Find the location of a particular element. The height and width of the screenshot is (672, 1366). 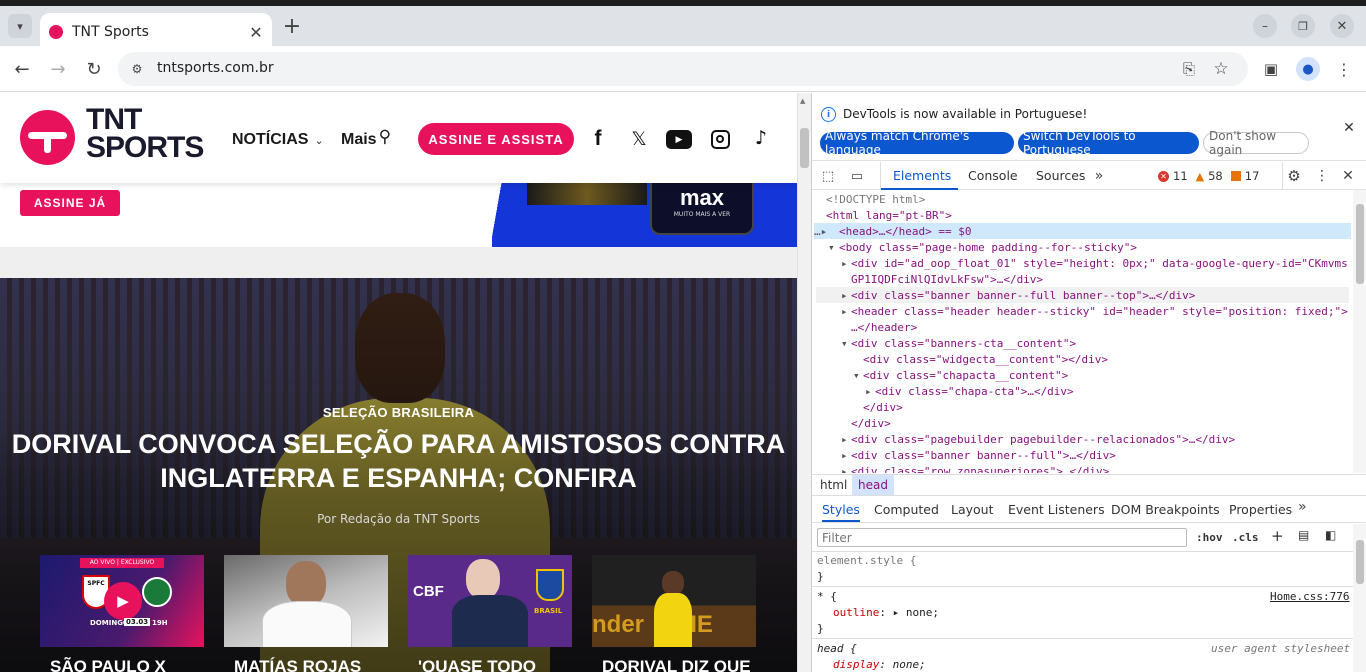

hov-toggle: :hov is located at coordinates (1209, 537).